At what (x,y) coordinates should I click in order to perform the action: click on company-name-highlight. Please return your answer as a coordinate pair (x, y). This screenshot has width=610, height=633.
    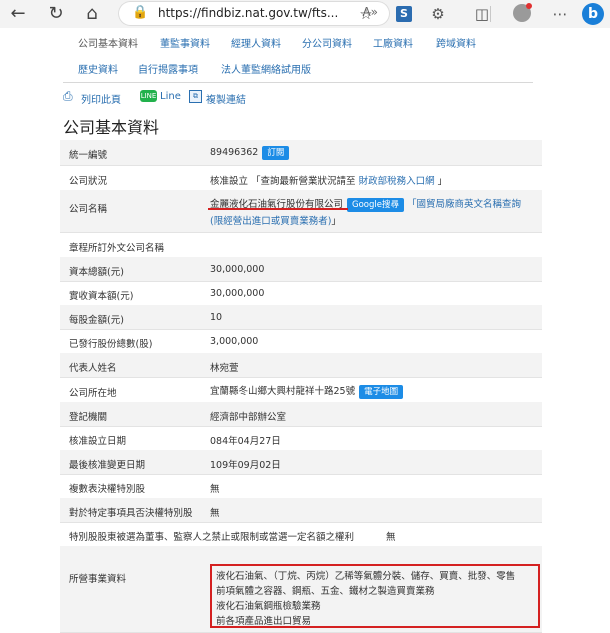
    Looking at the image, I should click on (278, 209).